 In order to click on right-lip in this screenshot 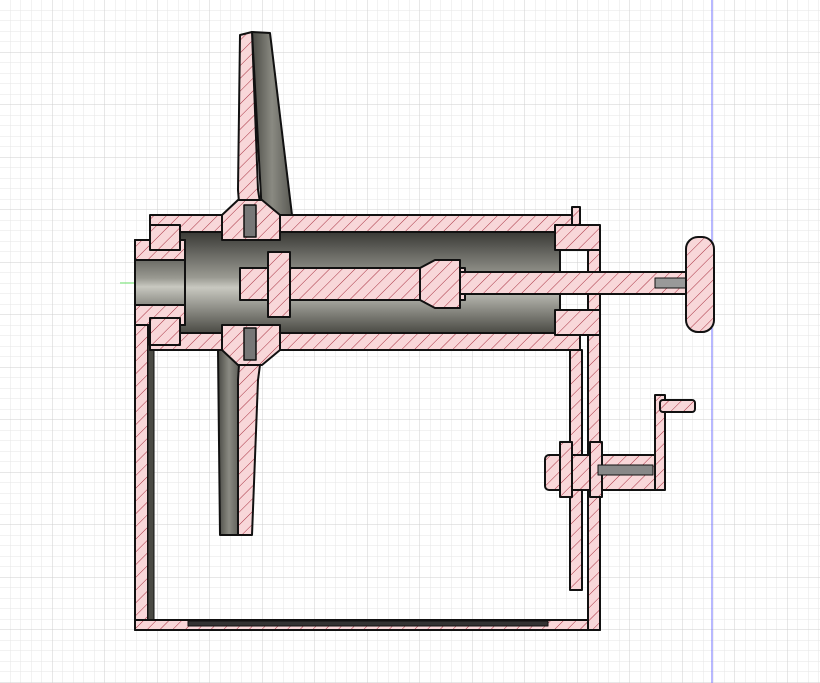, I will do `click(576, 216)`.